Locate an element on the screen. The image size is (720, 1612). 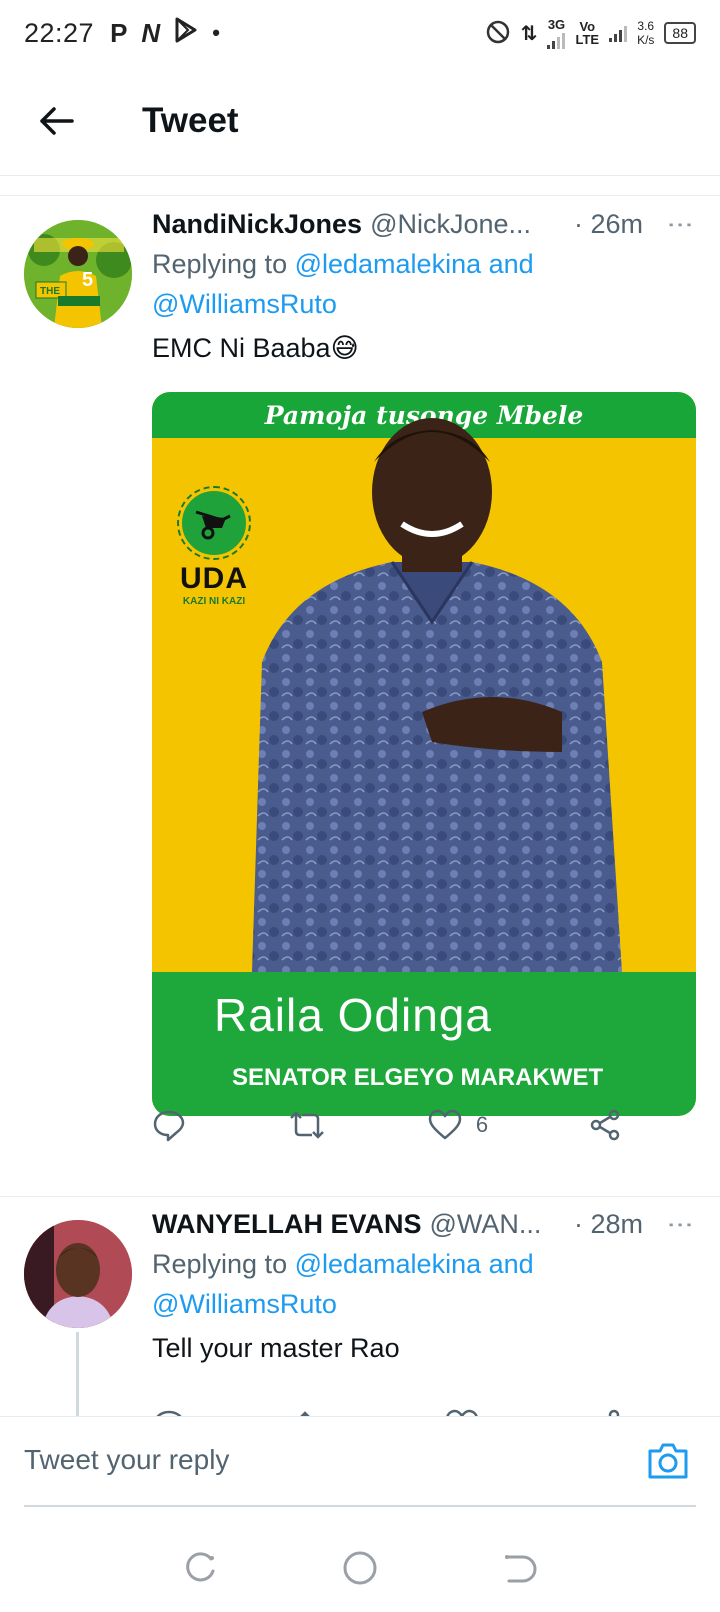
like-count: 6 is located at coordinates (482, 1124).